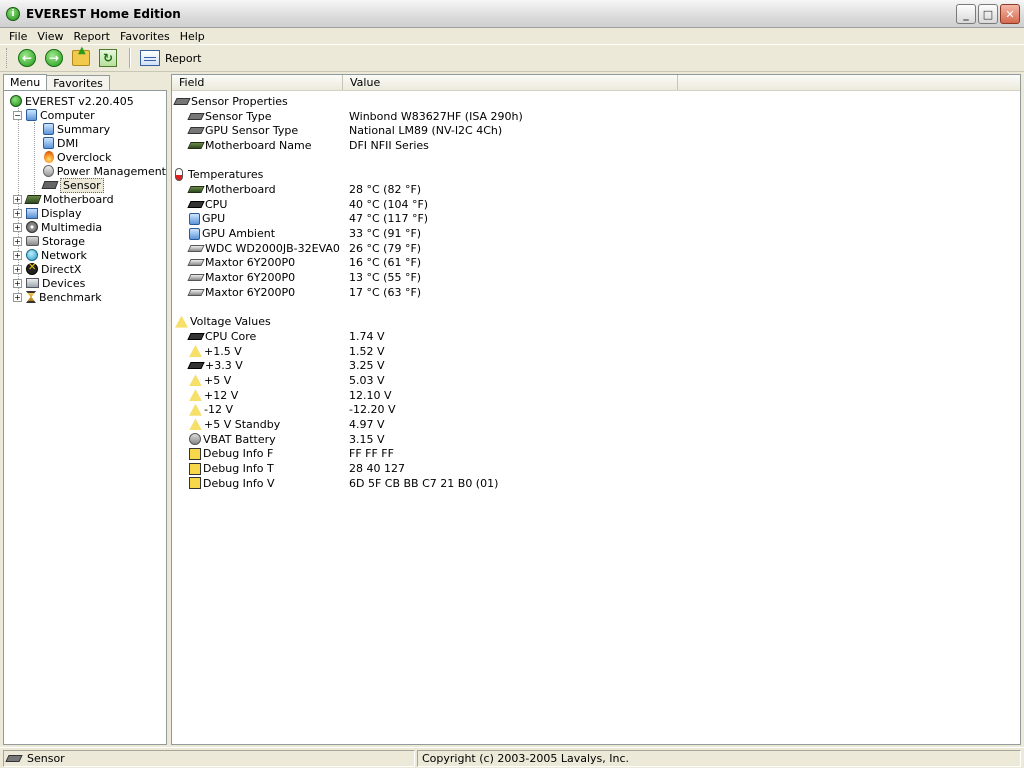 This screenshot has width=1024, height=768. I want to click on table-row: Maxtor 6Y200P0 16 °C (61 °F), so click(596, 263).